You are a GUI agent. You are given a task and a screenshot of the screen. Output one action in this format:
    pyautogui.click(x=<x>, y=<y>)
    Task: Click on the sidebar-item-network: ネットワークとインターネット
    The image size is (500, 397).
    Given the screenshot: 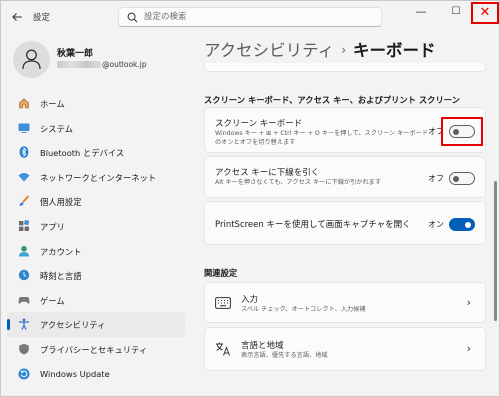 What is the action you would take?
    pyautogui.click(x=96, y=177)
    